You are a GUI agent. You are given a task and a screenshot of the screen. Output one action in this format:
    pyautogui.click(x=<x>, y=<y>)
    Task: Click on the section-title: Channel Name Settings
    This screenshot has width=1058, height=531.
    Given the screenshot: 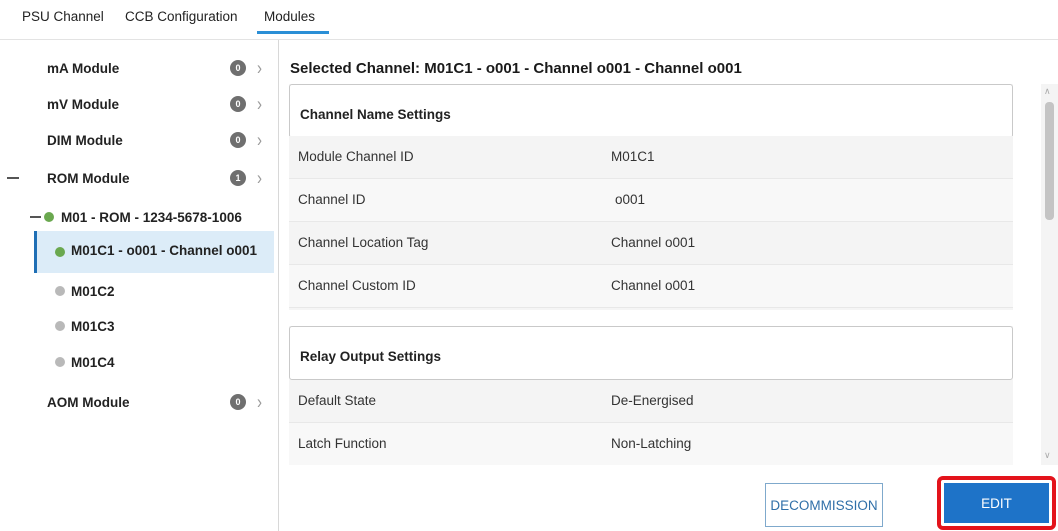 What is the action you would take?
    pyautogui.click(x=375, y=114)
    